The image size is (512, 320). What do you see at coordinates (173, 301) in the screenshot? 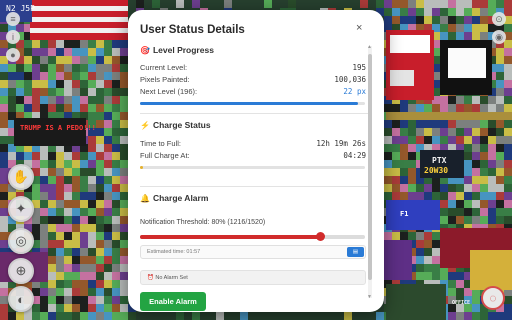
I see `enable-alarm-button: Enable Alarm` at bounding box center [173, 301].